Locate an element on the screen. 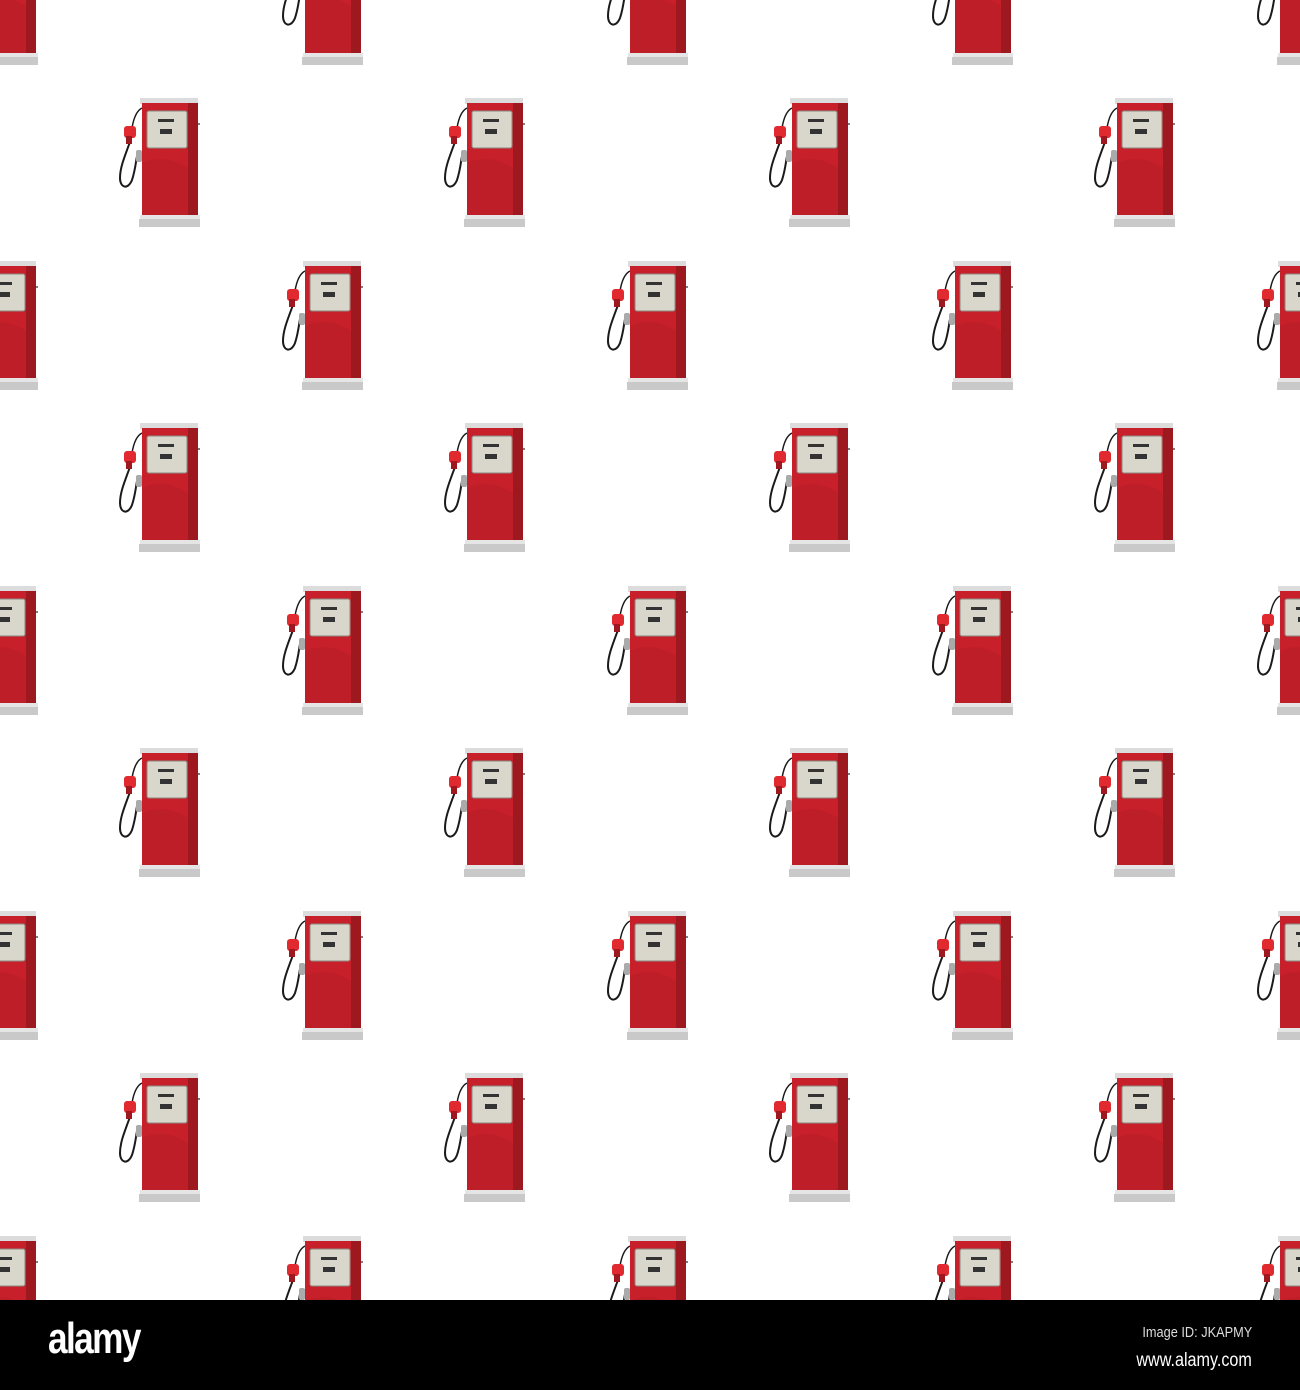 The height and width of the screenshot is (1390, 1300). site-url: www.alamy.com is located at coordinates (1194, 1360).